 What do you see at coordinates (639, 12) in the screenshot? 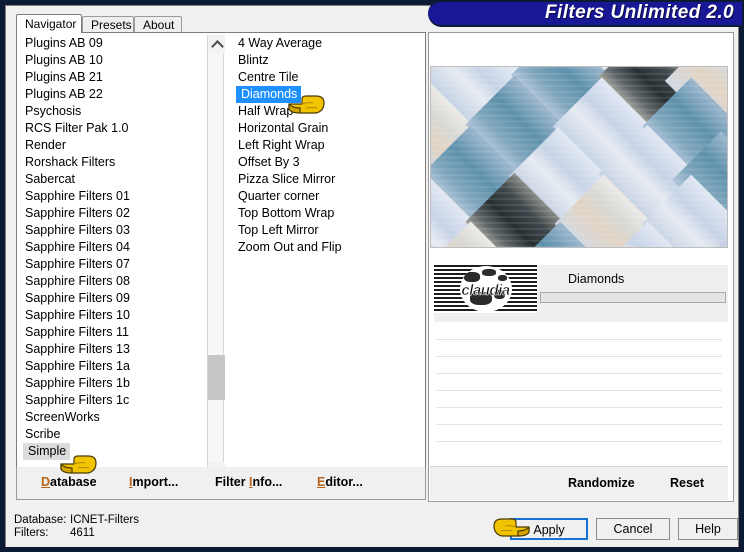
I see `application-title: Filters Unlimited 2.0` at bounding box center [639, 12].